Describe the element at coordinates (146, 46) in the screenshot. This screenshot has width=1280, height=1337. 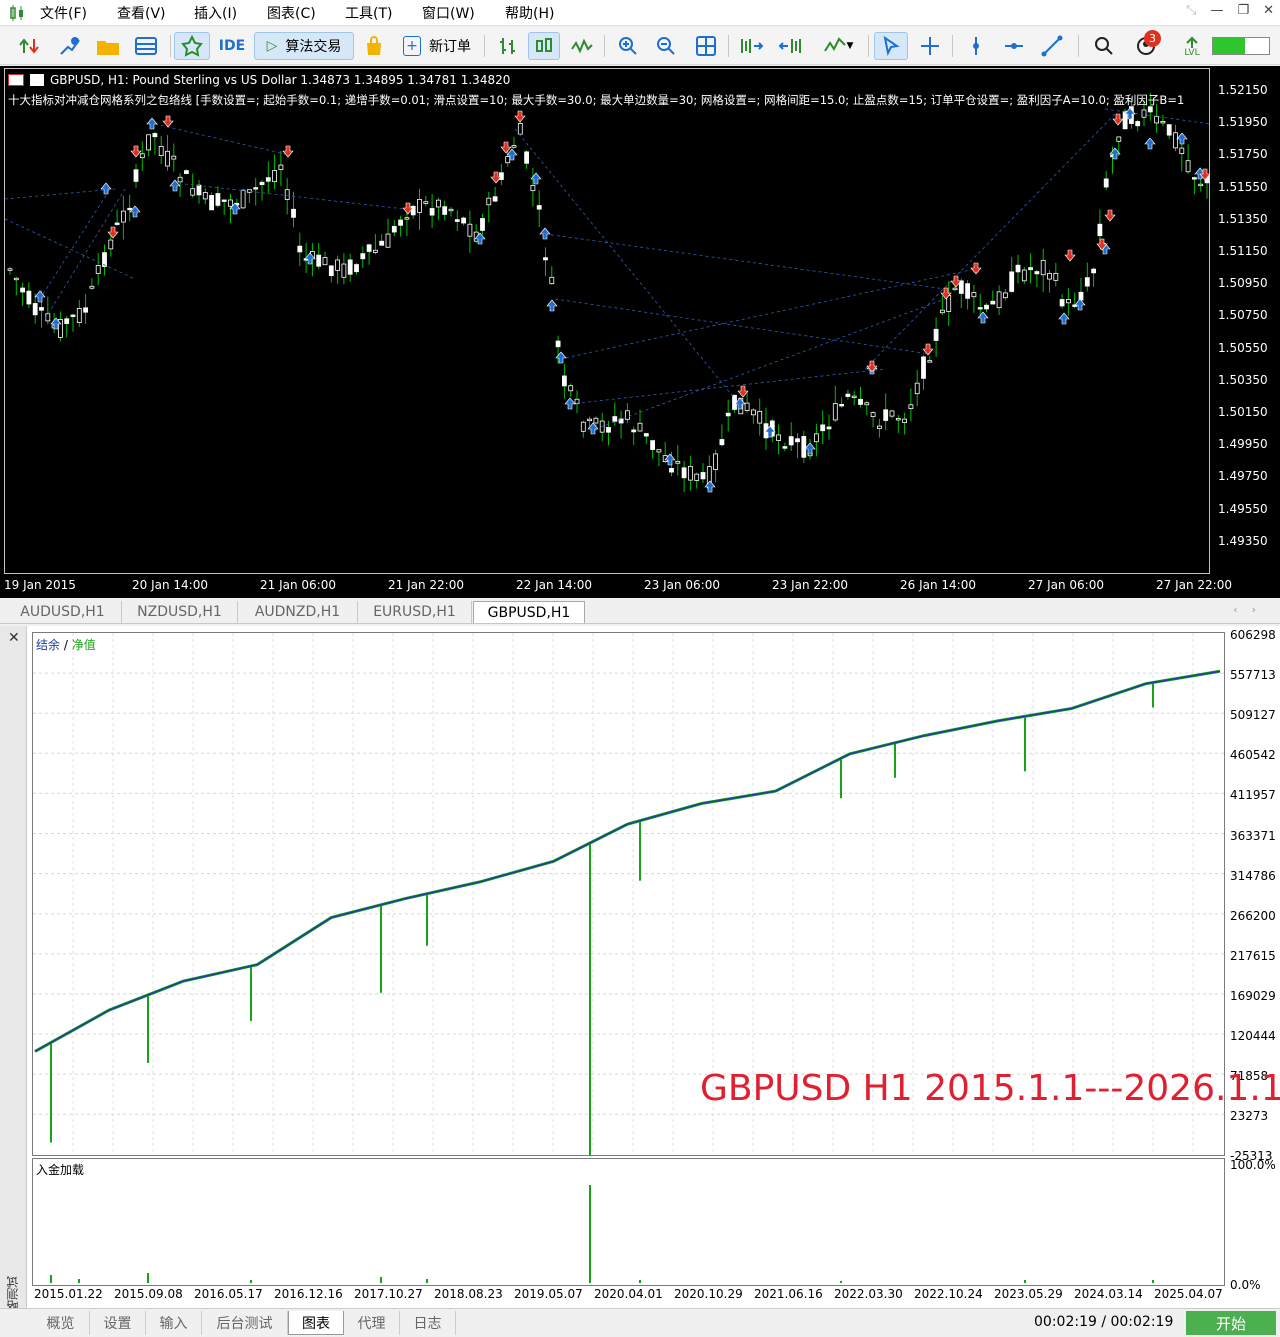
I see `templates-icon` at that location.